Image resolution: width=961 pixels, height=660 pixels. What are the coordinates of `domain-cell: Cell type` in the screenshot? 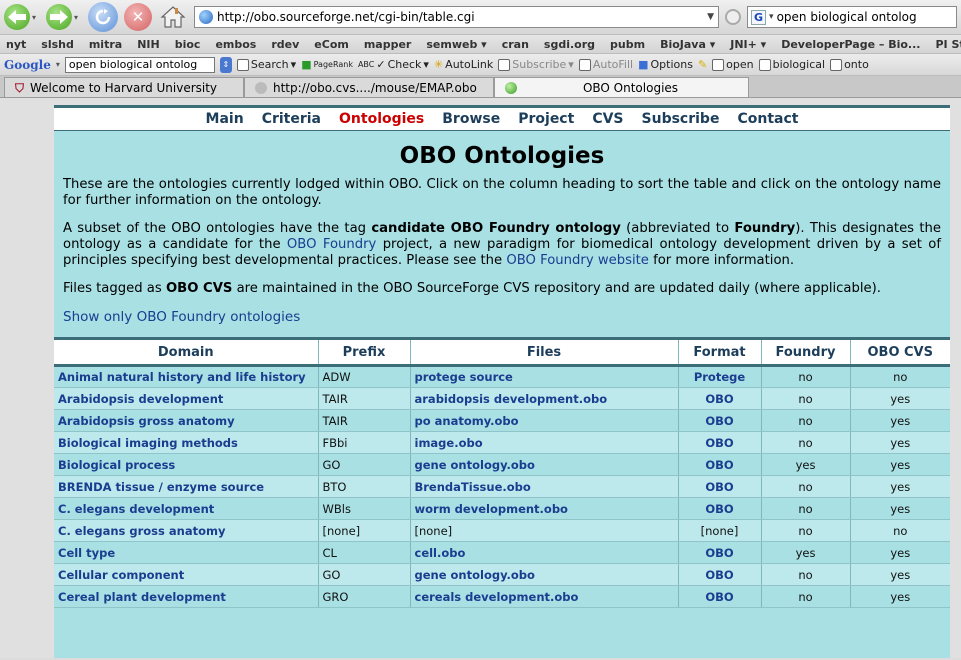 It's located at (186, 552).